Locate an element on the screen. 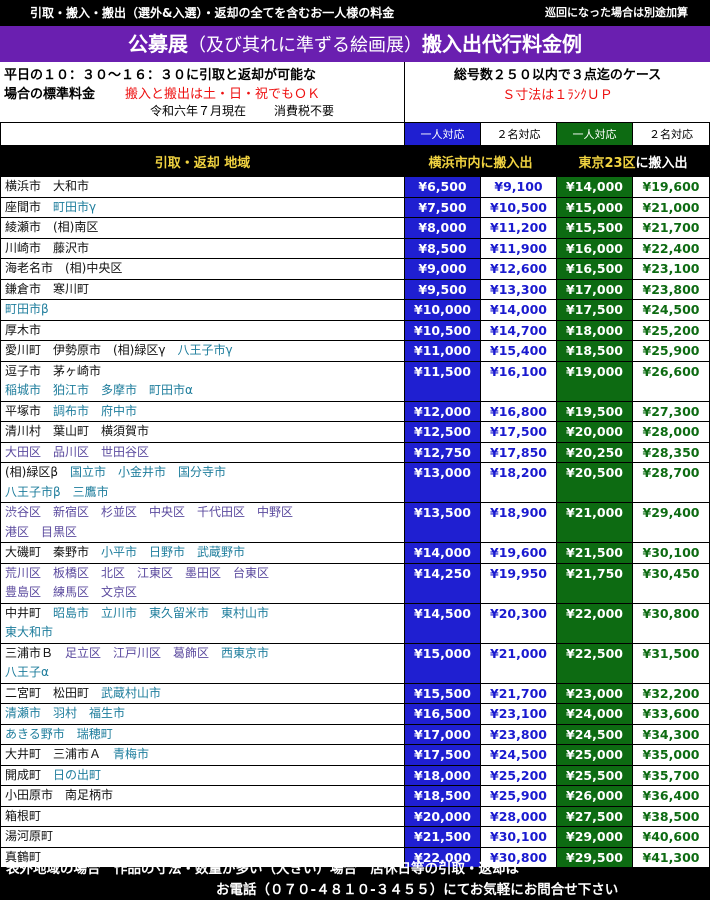 This screenshot has height=900, width=710. area-name: 二宮町 松田町 is located at coordinates (53, 692).